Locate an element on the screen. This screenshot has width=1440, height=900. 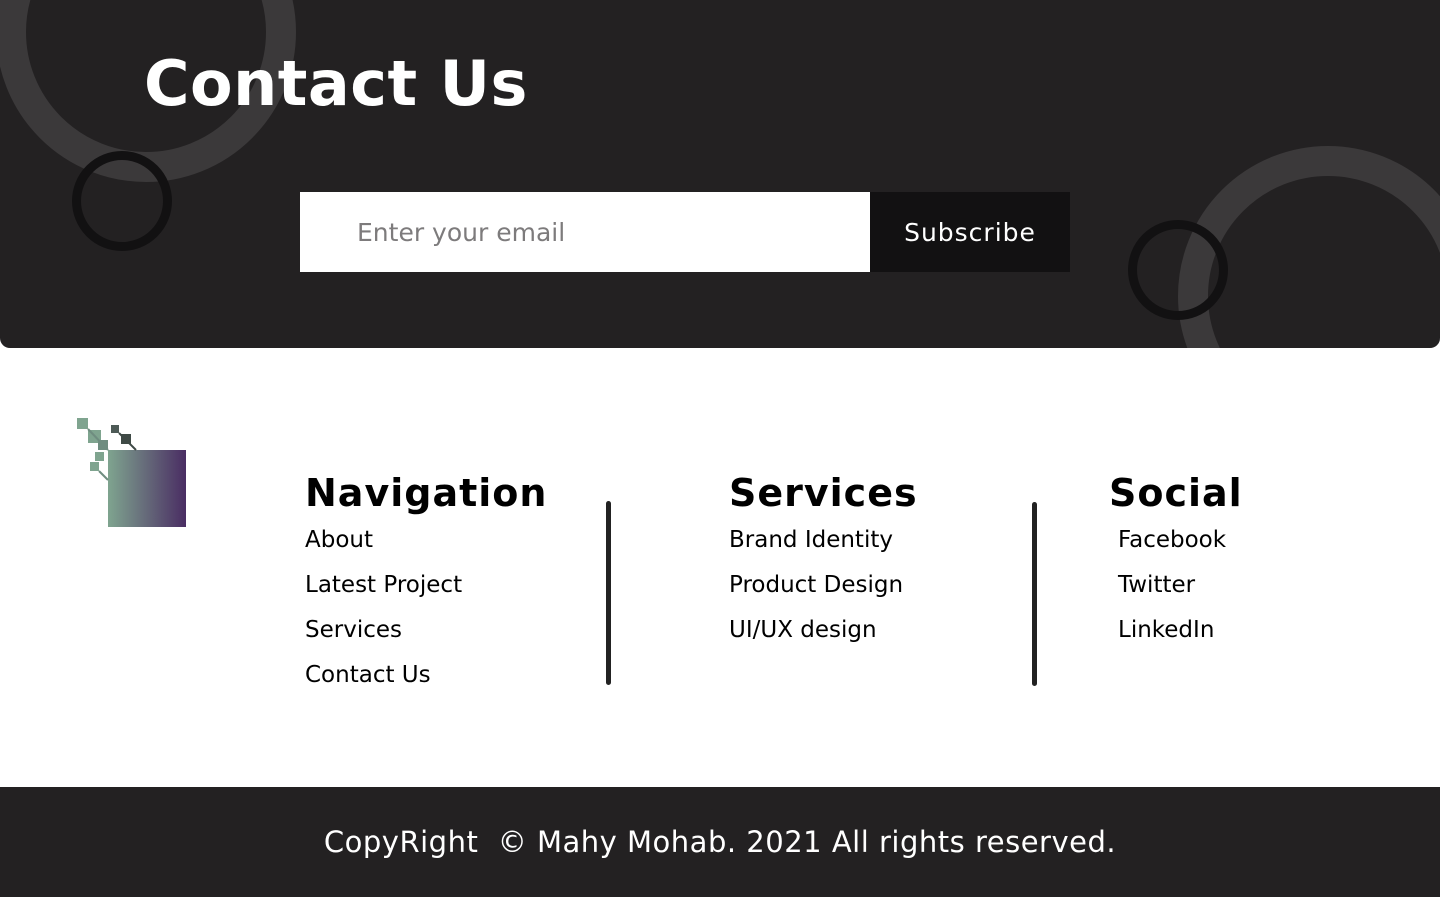
social-heading: Social is located at coordinates (1176, 493).